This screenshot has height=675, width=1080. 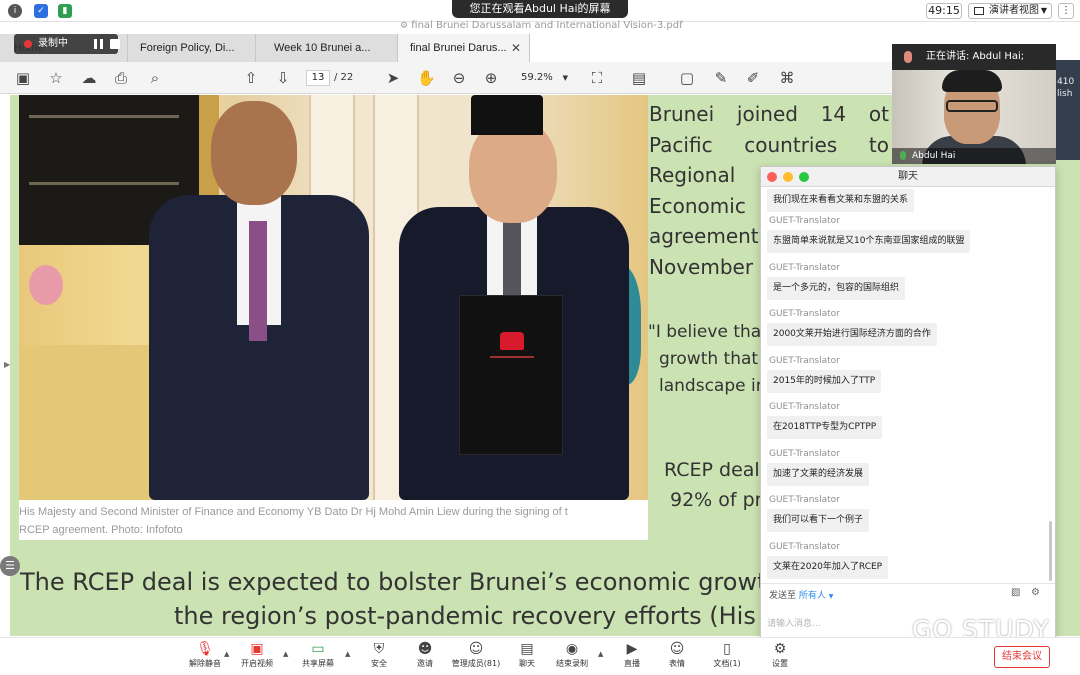 What do you see at coordinates (772, 177) in the screenshot?
I see `close-window-icon` at bounding box center [772, 177].